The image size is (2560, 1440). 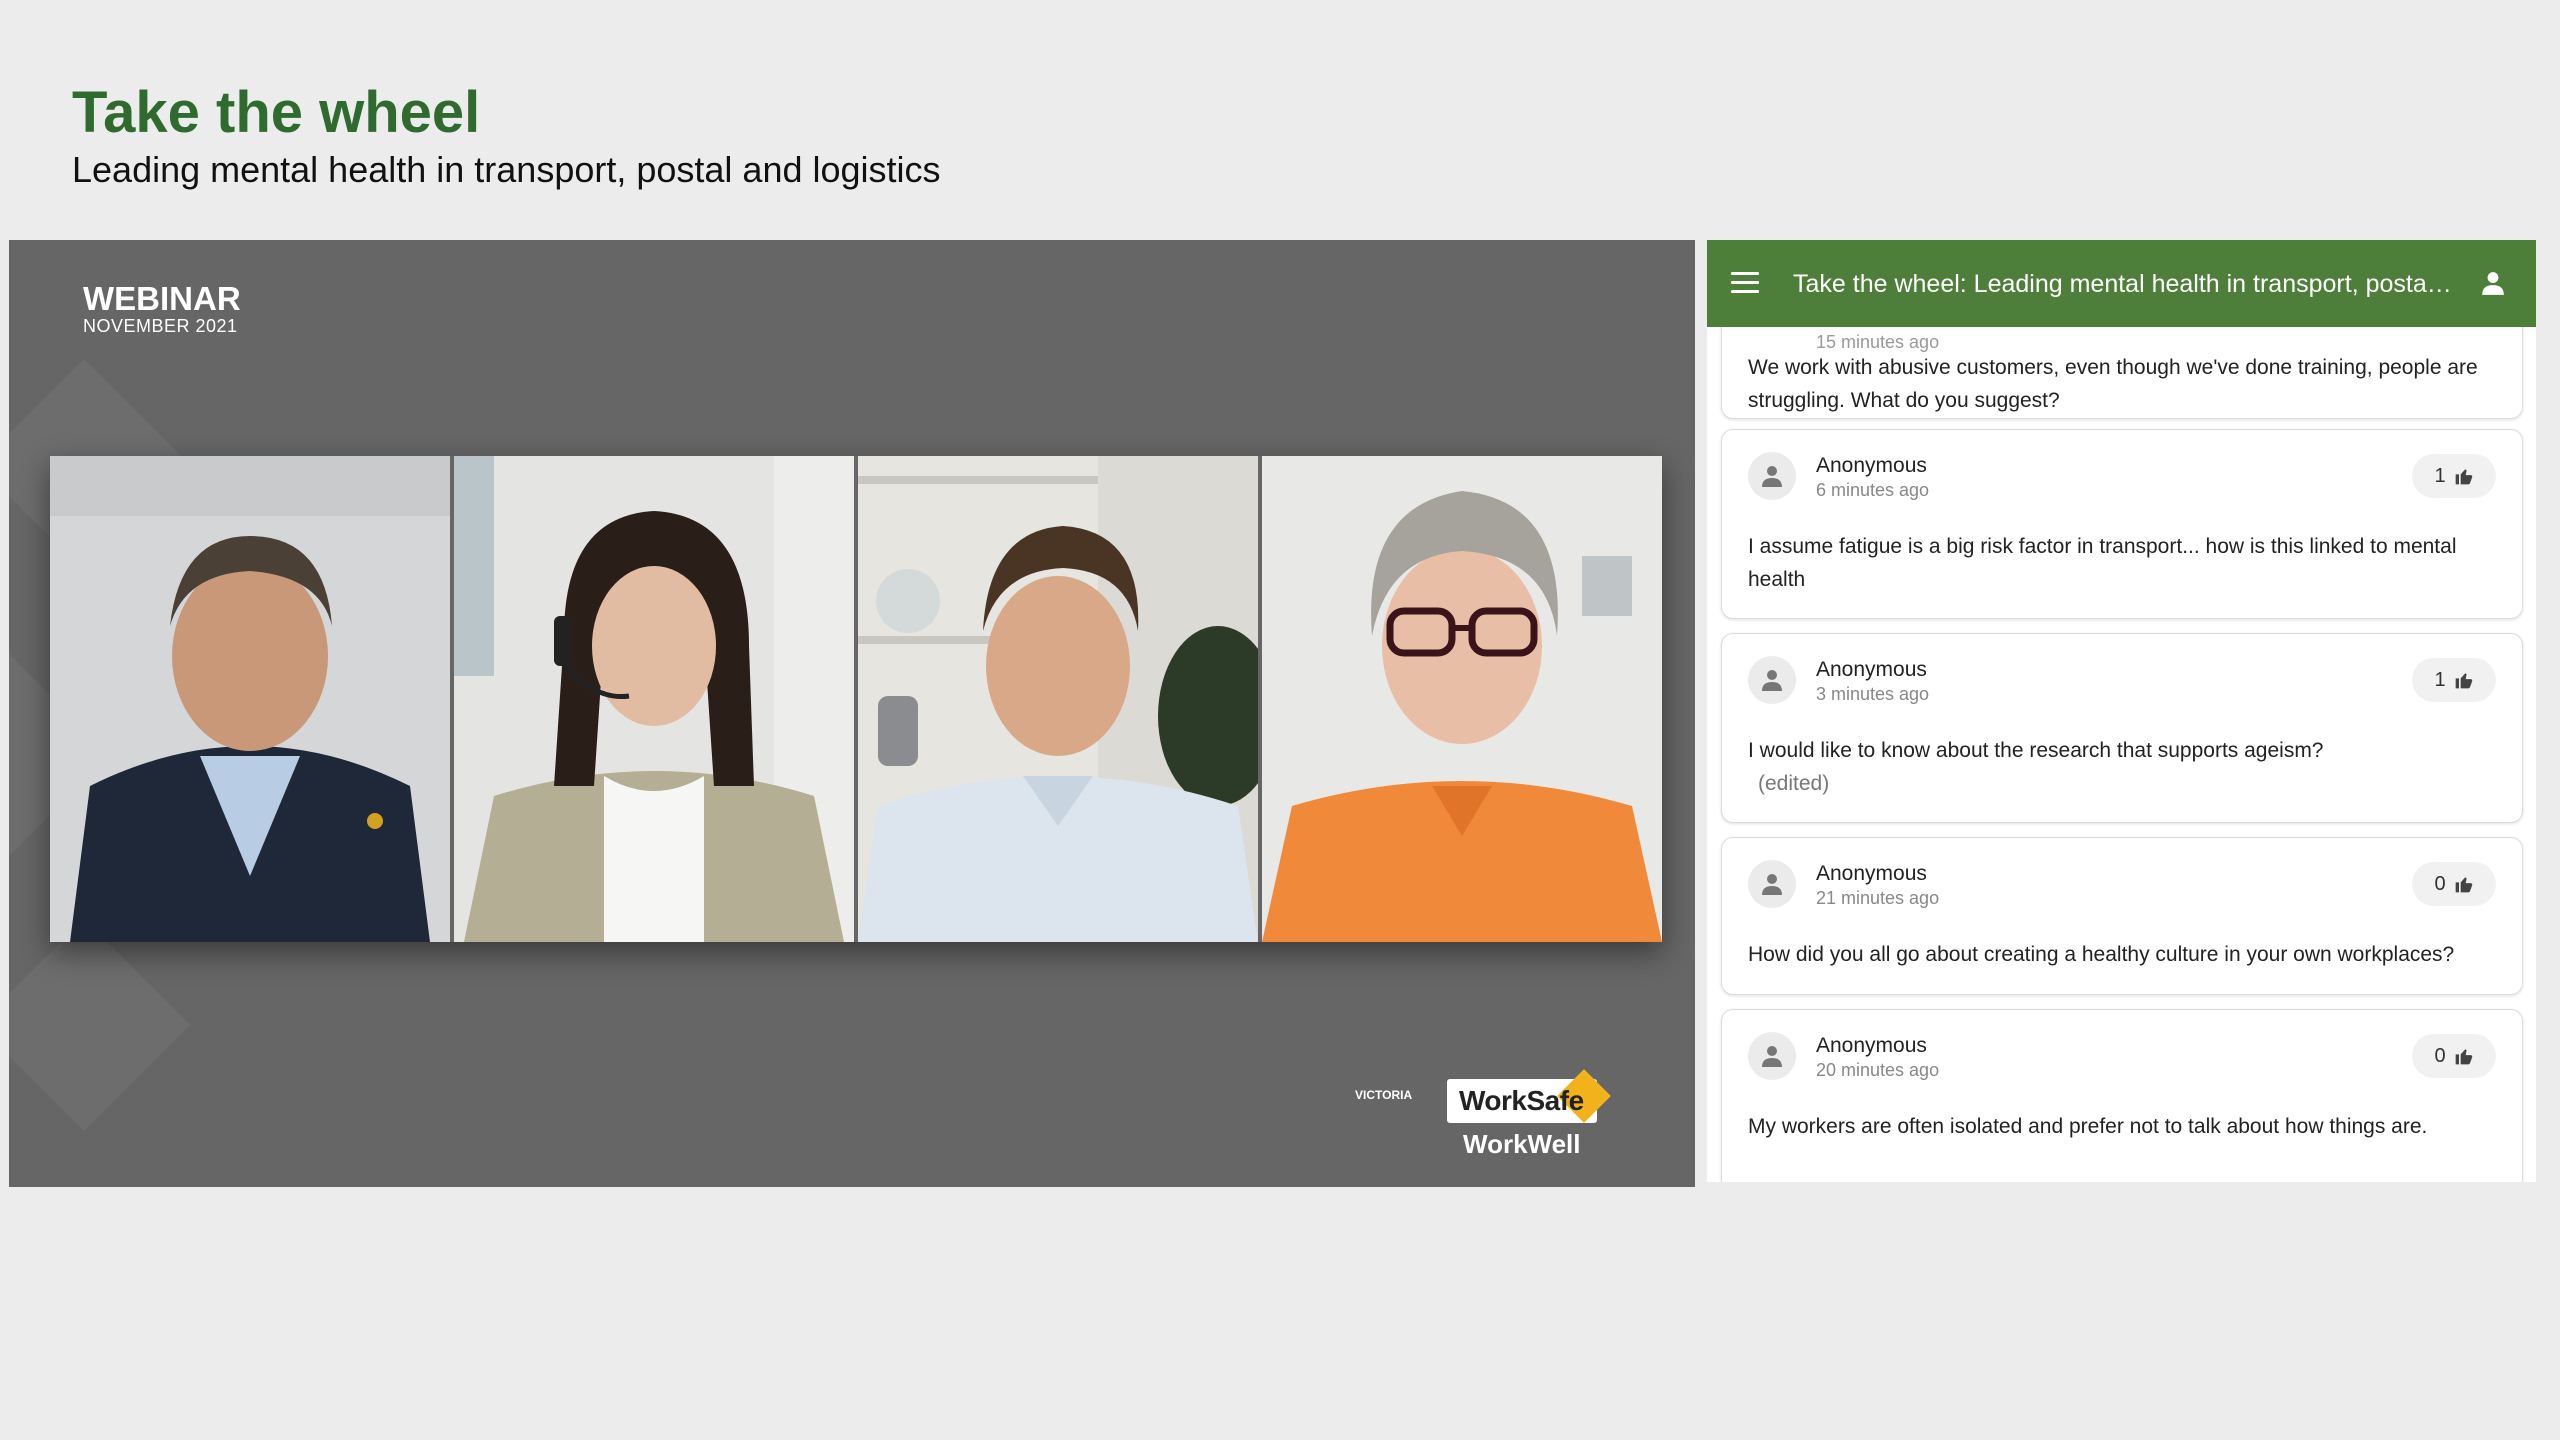 What do you see at coordinates (1384, 1095) in the screenshot?
I see `victoria-logo: VICTORIA` at bounding box center [1384, 1095].